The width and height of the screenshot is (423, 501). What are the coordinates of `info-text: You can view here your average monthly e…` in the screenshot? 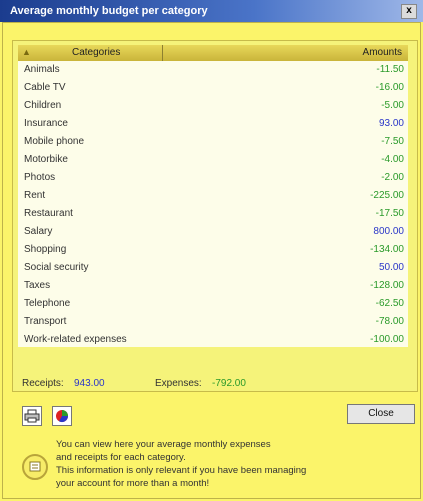 It's located at (231, 464).